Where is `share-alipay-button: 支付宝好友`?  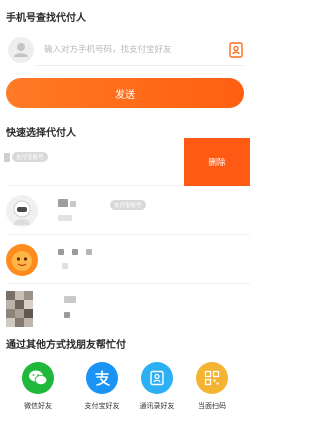
share-alipay-button: 支付宝好友 is located at coordinates (102, 386).